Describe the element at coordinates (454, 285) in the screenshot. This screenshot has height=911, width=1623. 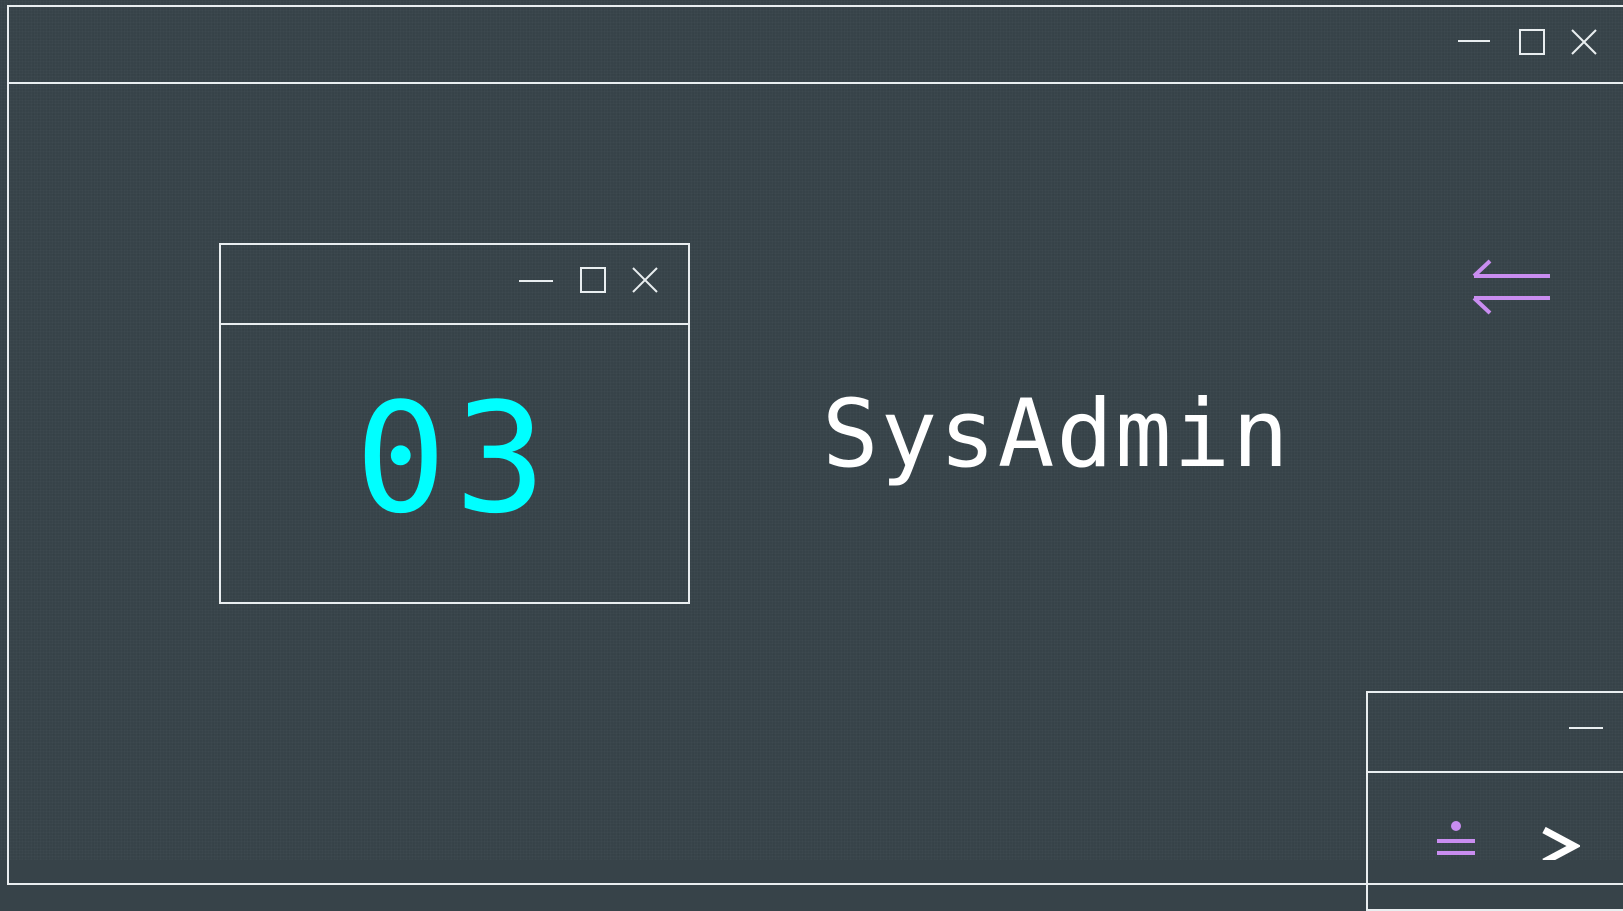
I see `card-titlebar` at that location.